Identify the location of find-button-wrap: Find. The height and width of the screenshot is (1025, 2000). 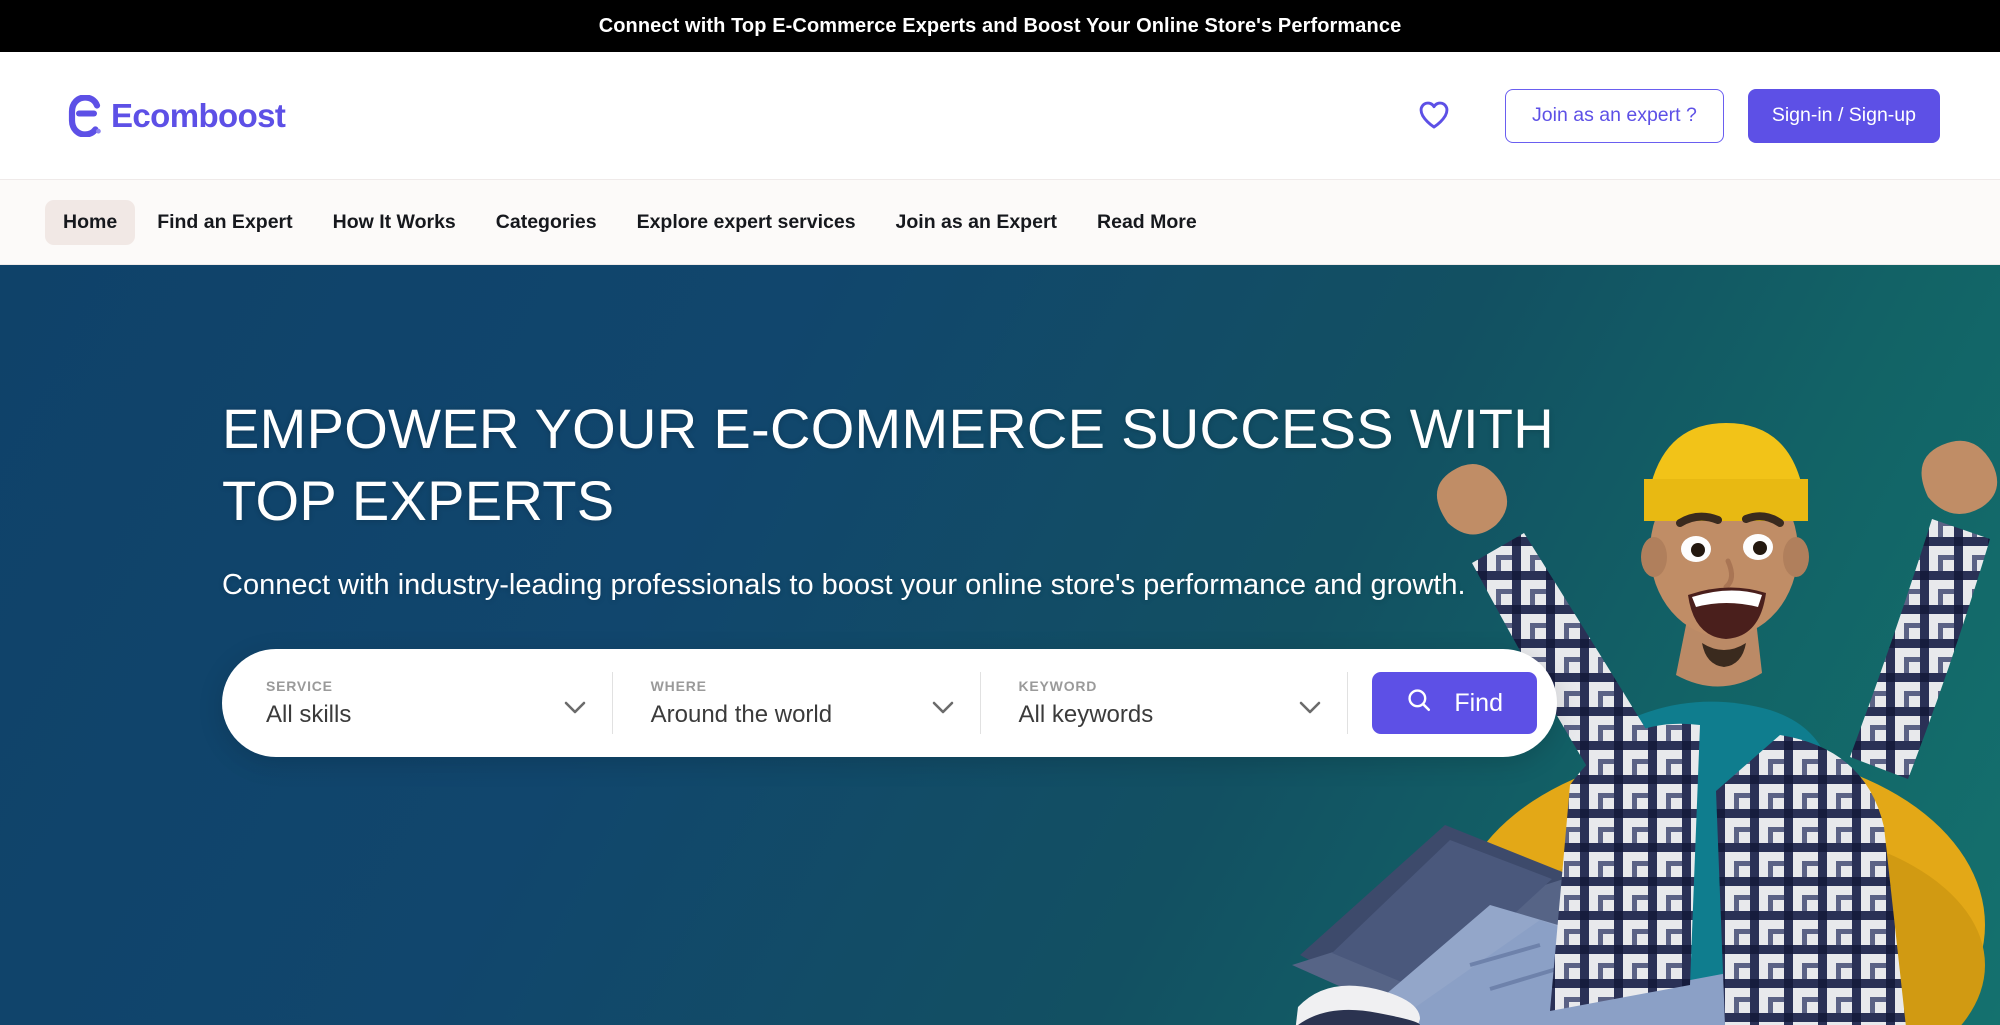
(1448, 703).